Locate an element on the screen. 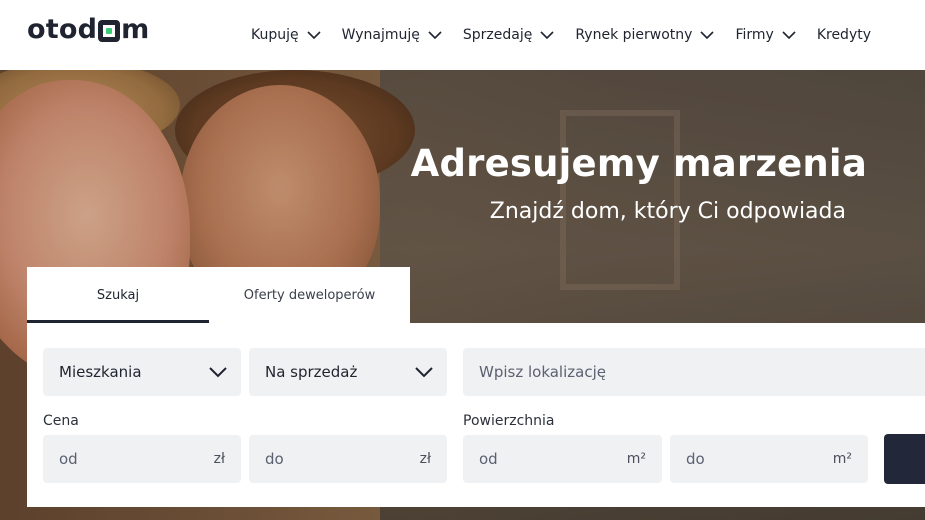 The image size is (925, 520). hero-subtitle: Znajdź dom, który Ci odpowiada is located at coordinates (667, 211).